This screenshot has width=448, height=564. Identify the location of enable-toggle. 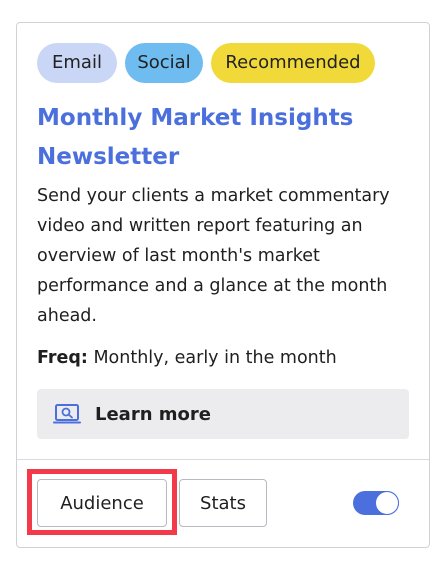
(376, 503).